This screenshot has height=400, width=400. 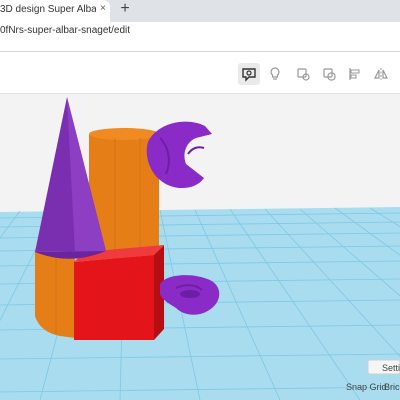 I want to click on shape-hole-icon, so click(x=329, y=74).